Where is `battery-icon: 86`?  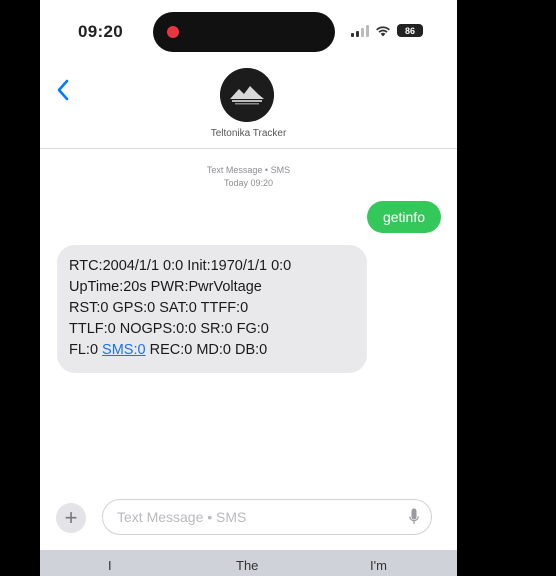
battery-icon: 86 is located at coordinates (410, 30).